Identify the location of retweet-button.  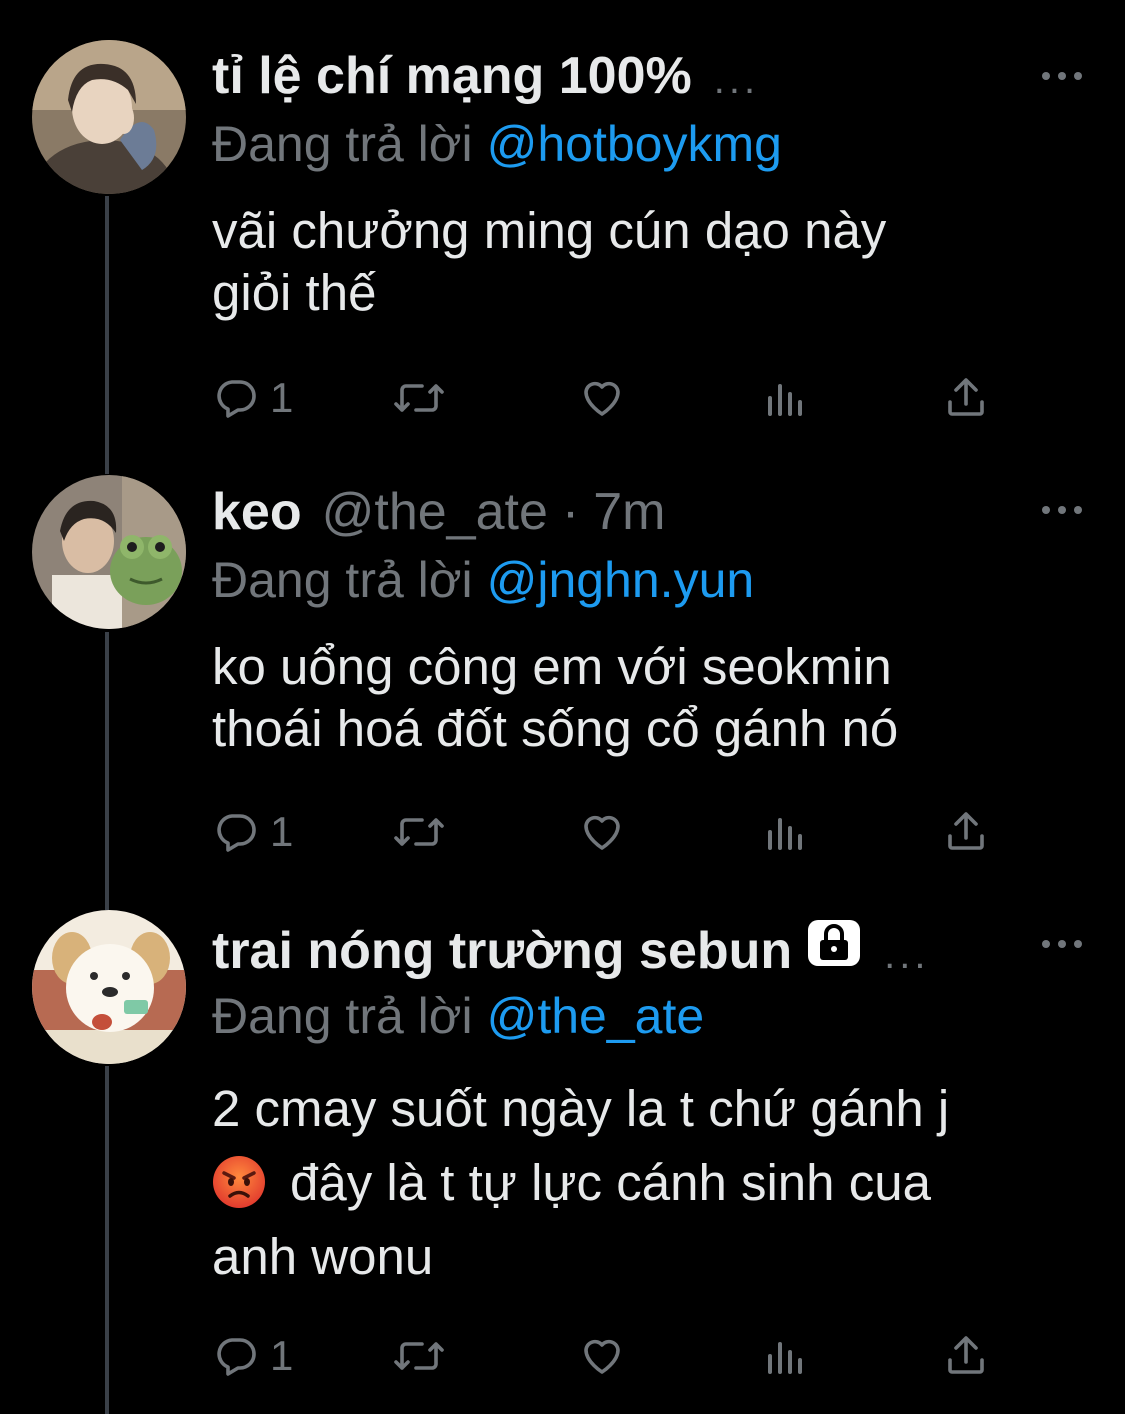
(419, 1356).